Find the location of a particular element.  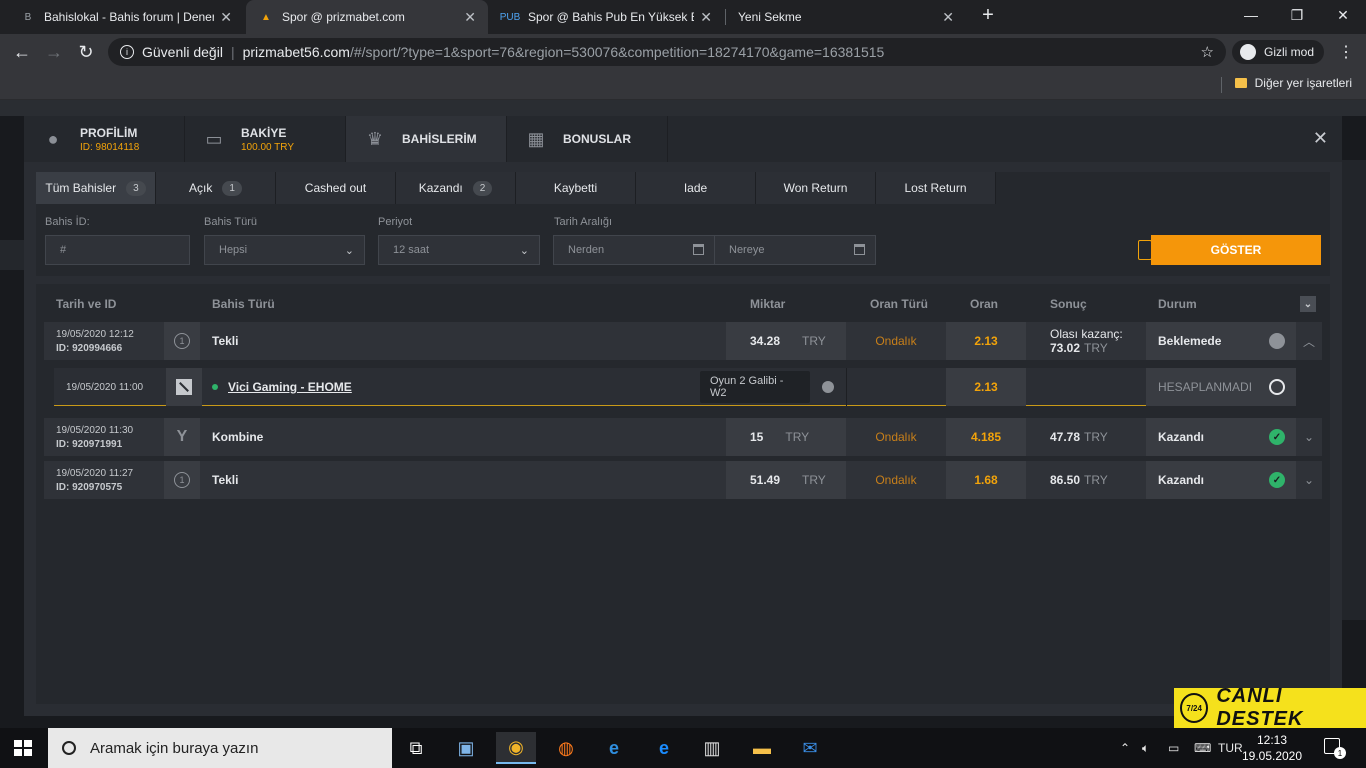

bet-type-label: Bahis Türü is located at coordinates (230, 222).